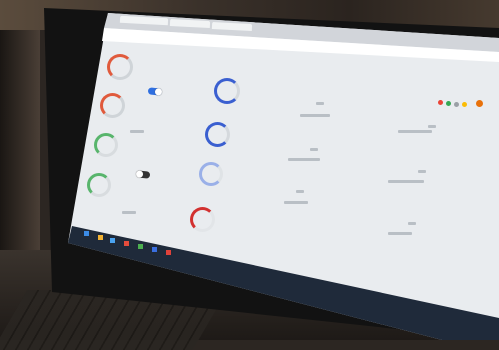 The width and height of the screenshot is (499, 350). What do you see at coordinates (155, 91) in the screenshot?
I see `toggle-switch-on` at bounding box center [155, 91].